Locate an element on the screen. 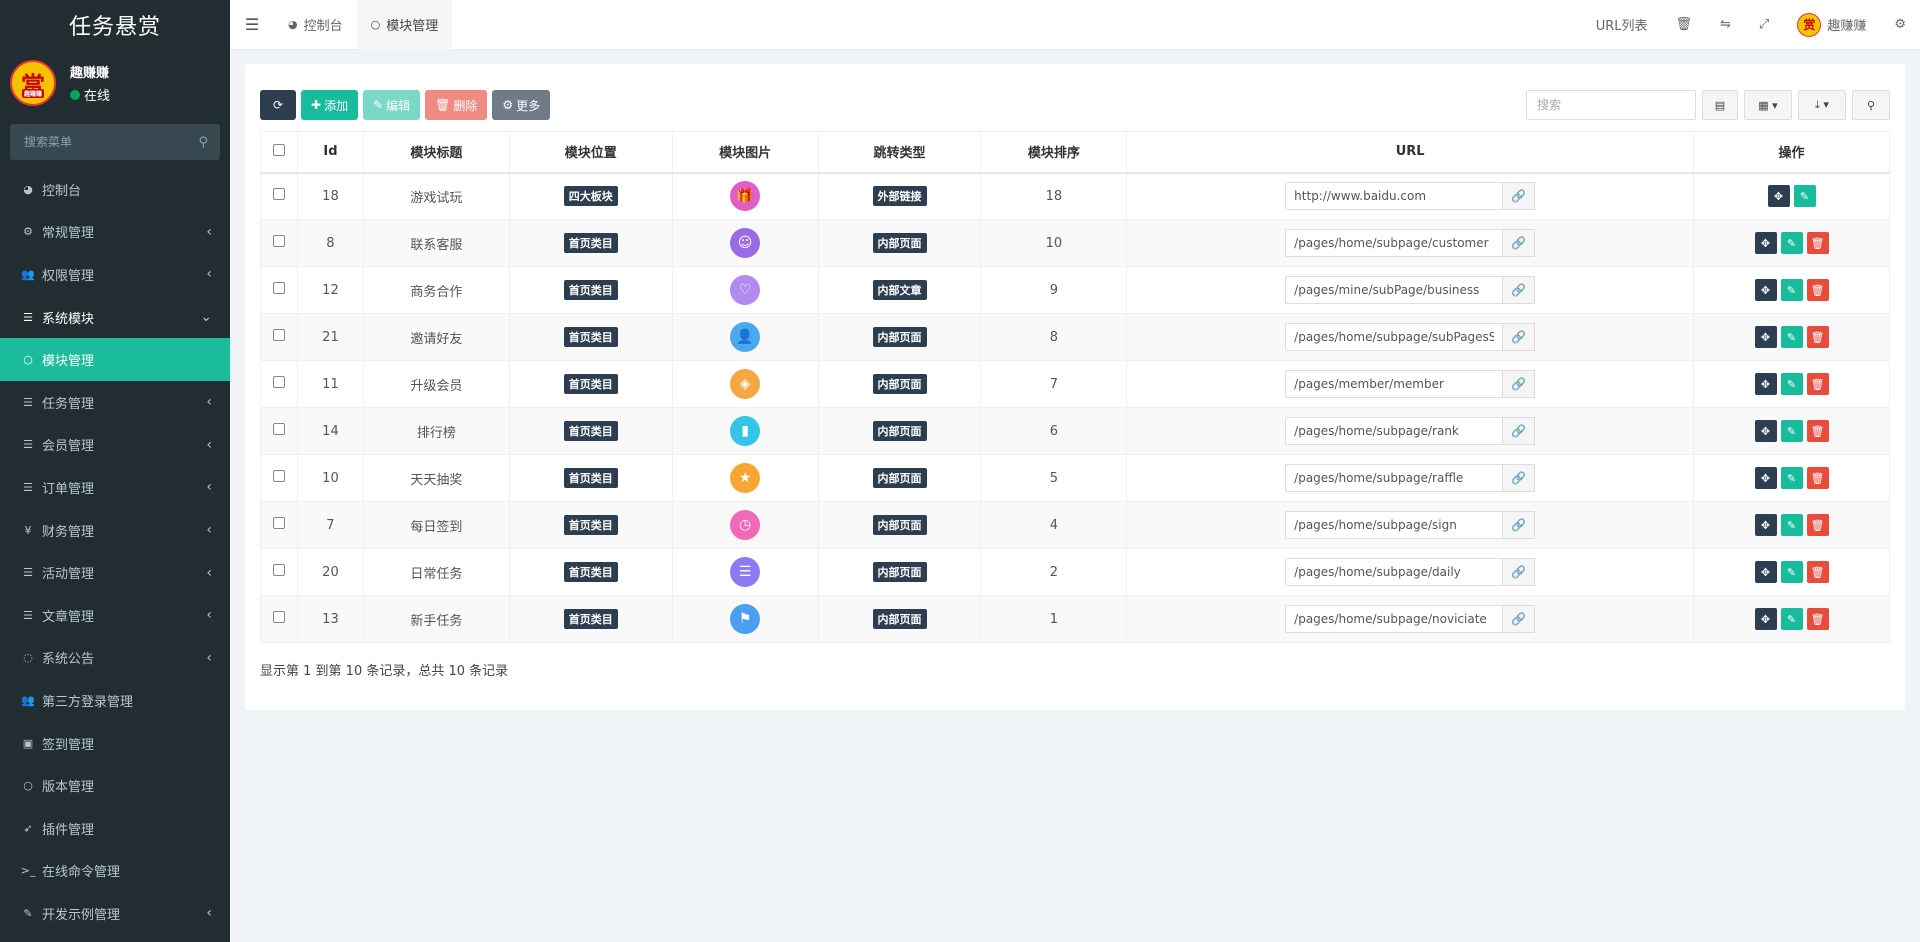 The height and width of the screenshot is (942, 1920). edit-button: ✎ 编辑 is located at coordinates (392, 105).